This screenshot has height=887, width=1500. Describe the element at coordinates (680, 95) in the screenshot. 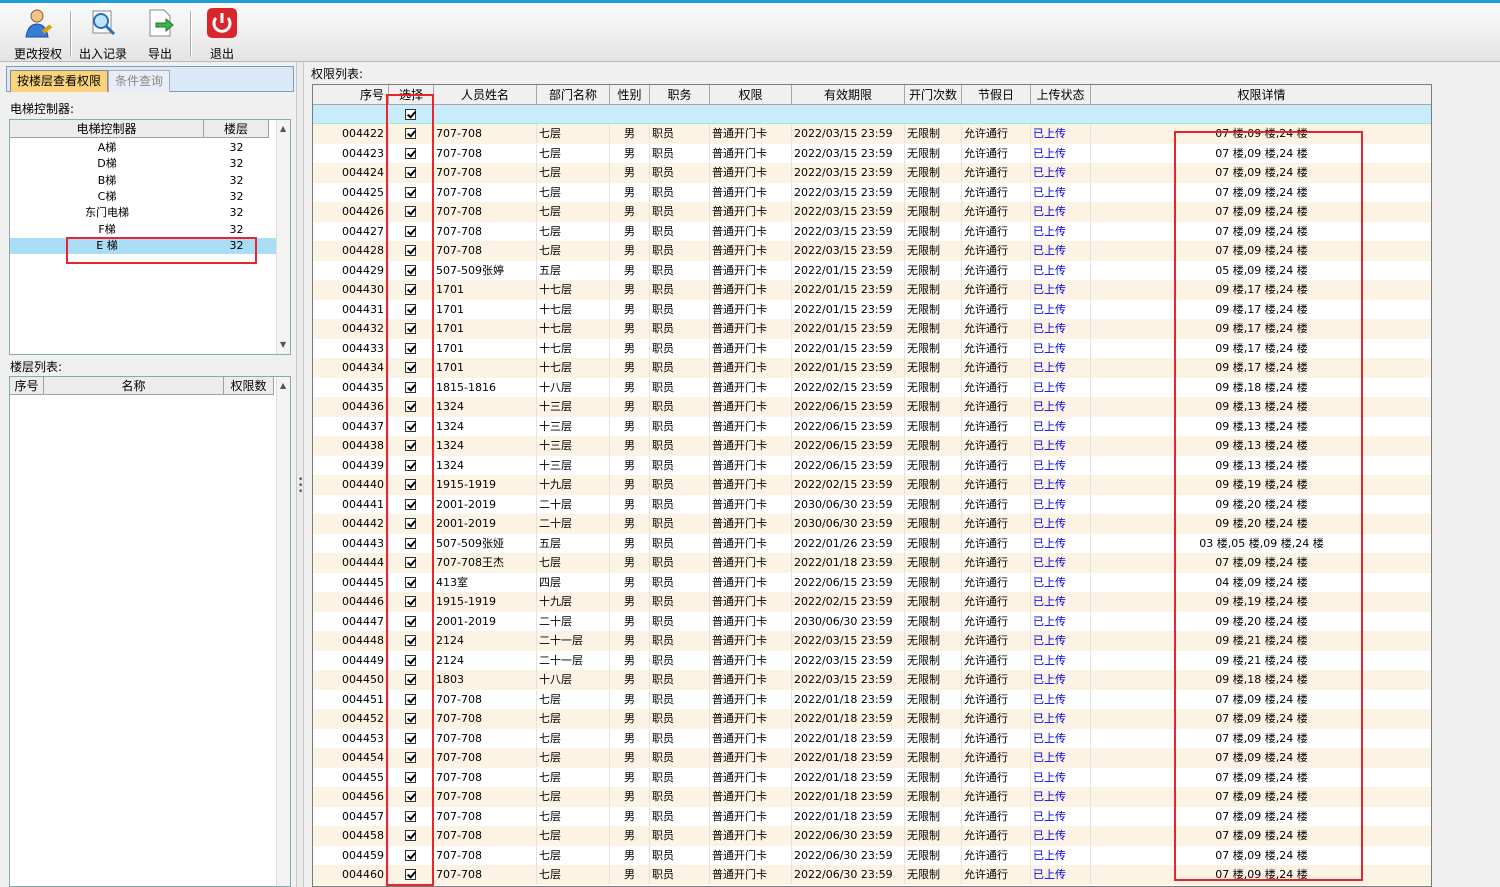

I see `header-title: 职务` at that location.